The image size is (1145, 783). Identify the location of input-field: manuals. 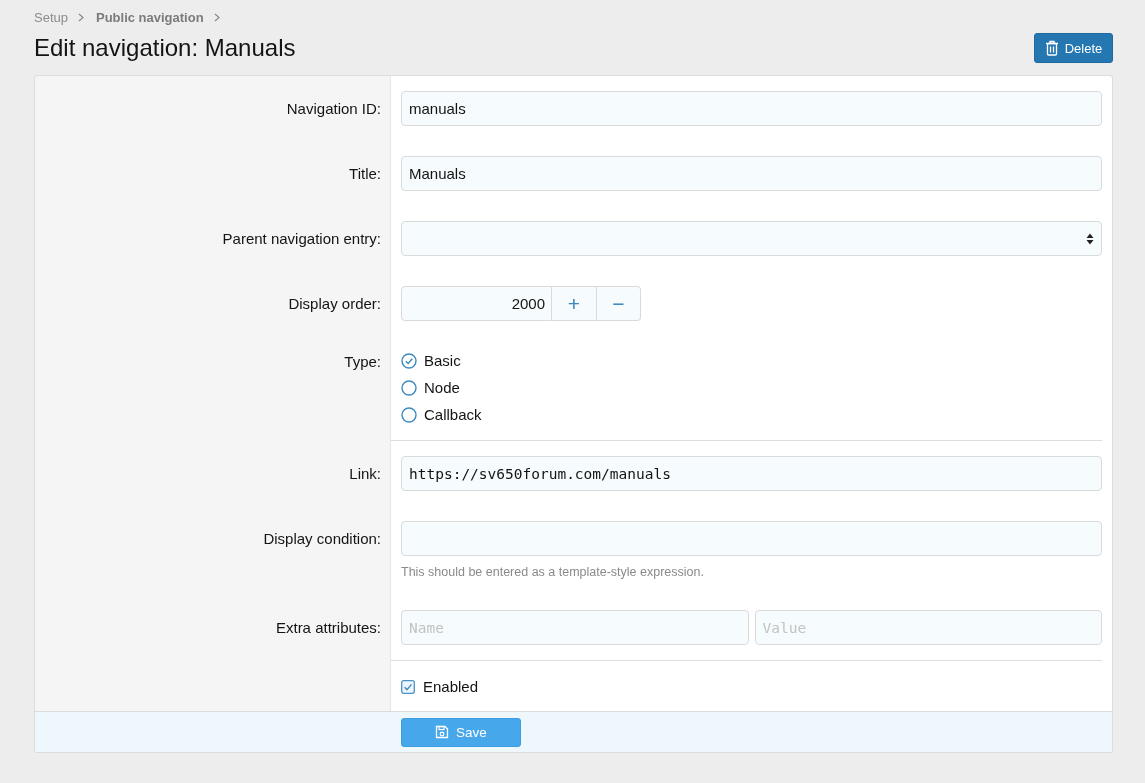
(751, 108).